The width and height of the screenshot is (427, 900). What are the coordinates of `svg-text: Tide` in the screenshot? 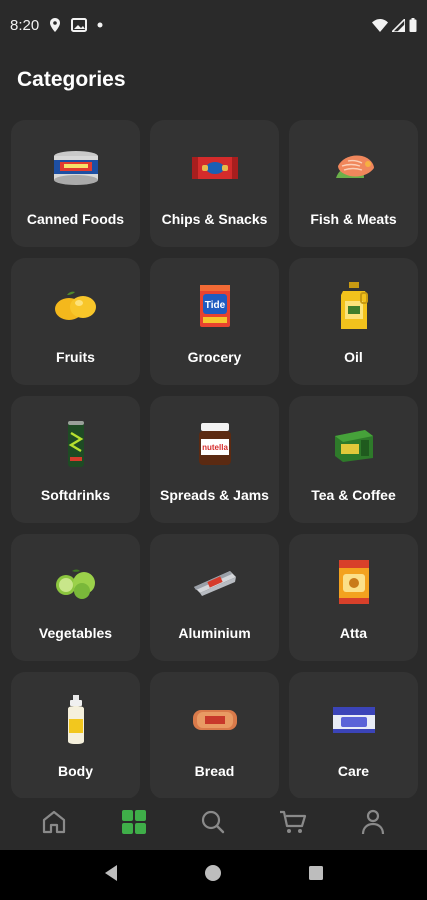 It's located at (214, 305).